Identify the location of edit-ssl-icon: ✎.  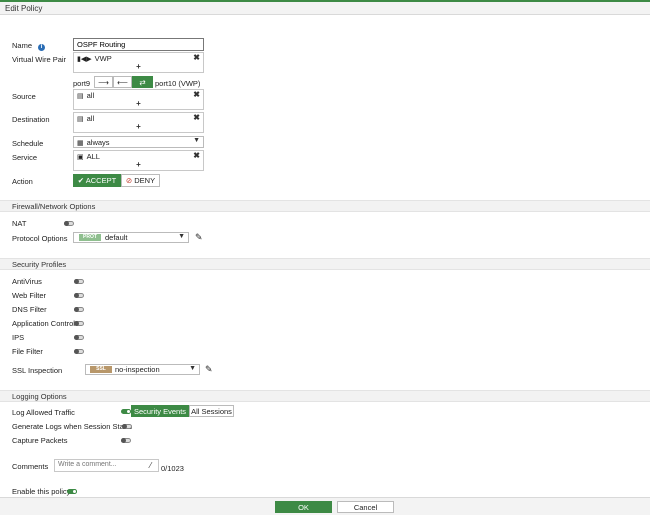
(209, 369).